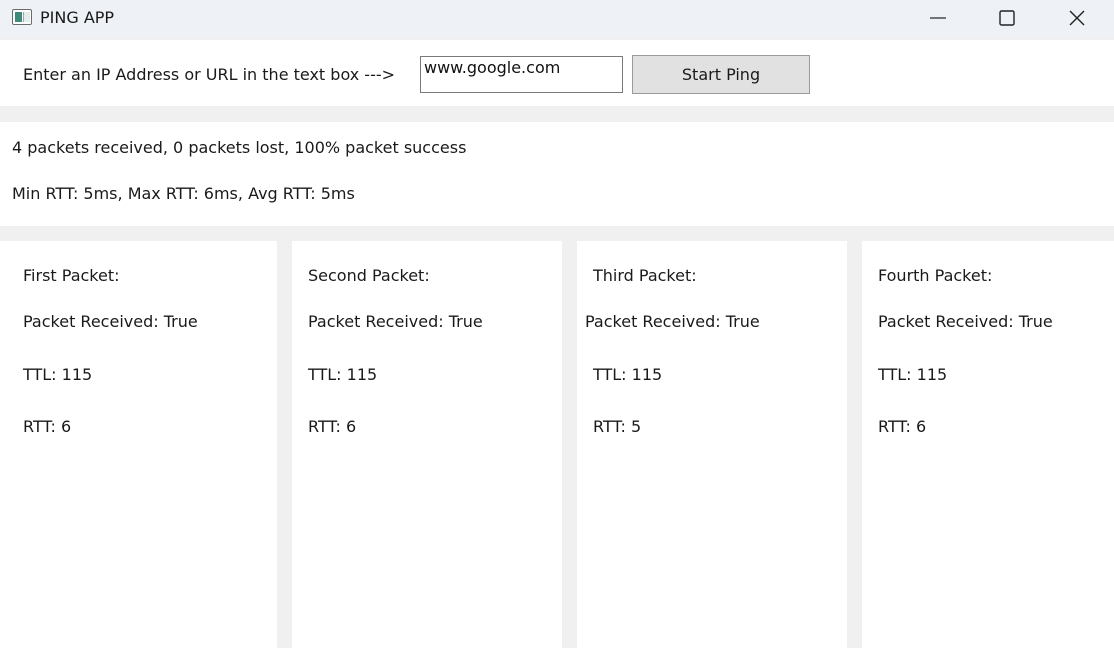  I want to click on minimize-icon, so click(938, 18).